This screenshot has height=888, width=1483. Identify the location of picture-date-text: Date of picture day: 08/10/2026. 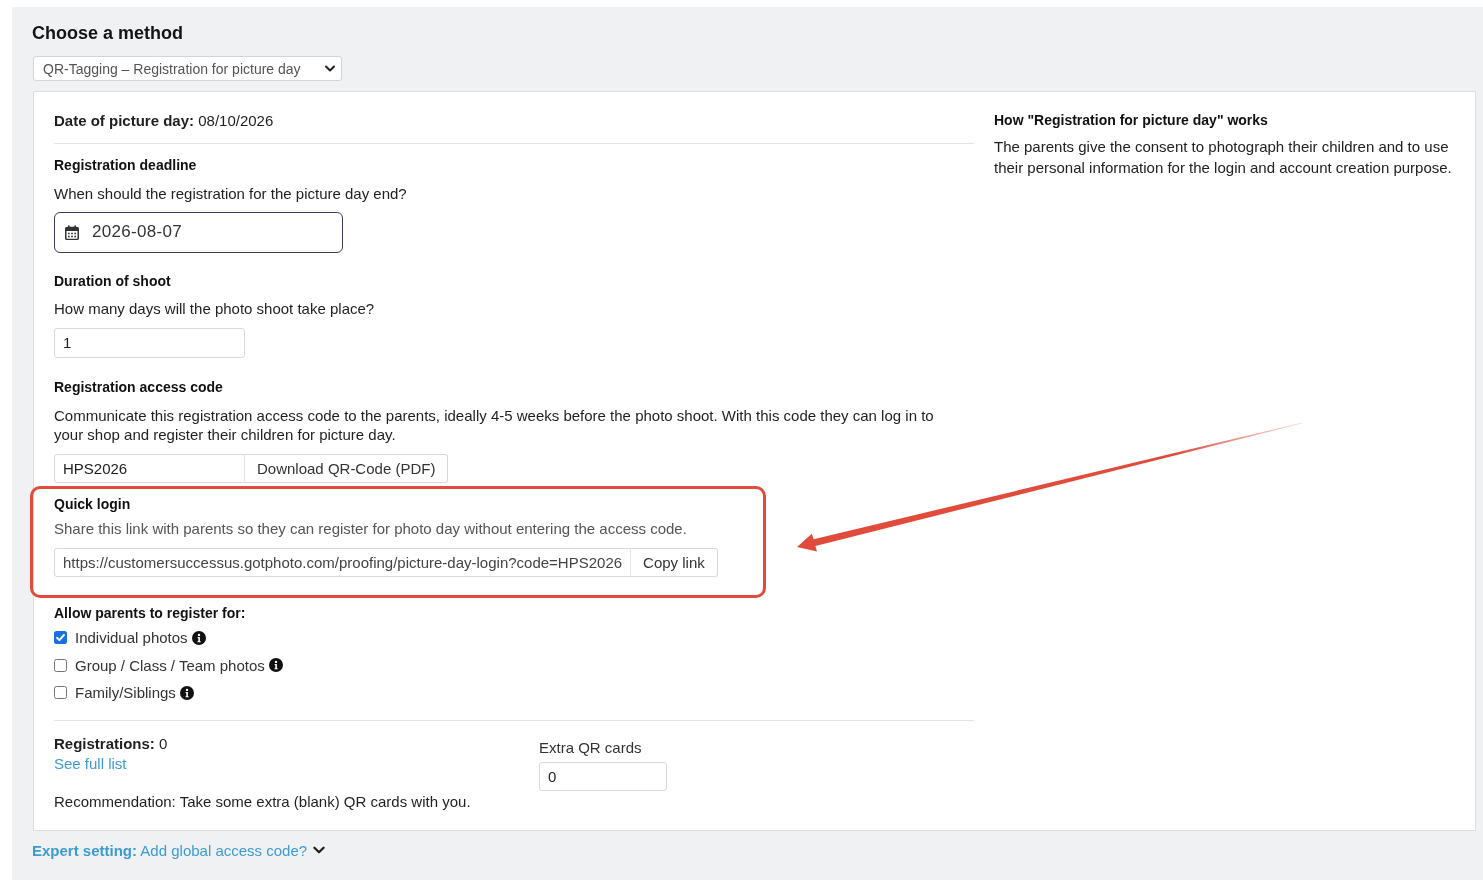
(164, 120).